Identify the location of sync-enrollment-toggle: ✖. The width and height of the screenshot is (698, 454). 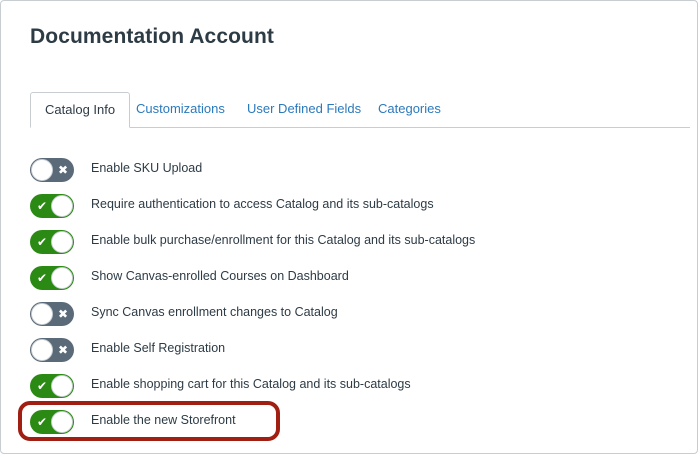
(52, 314).